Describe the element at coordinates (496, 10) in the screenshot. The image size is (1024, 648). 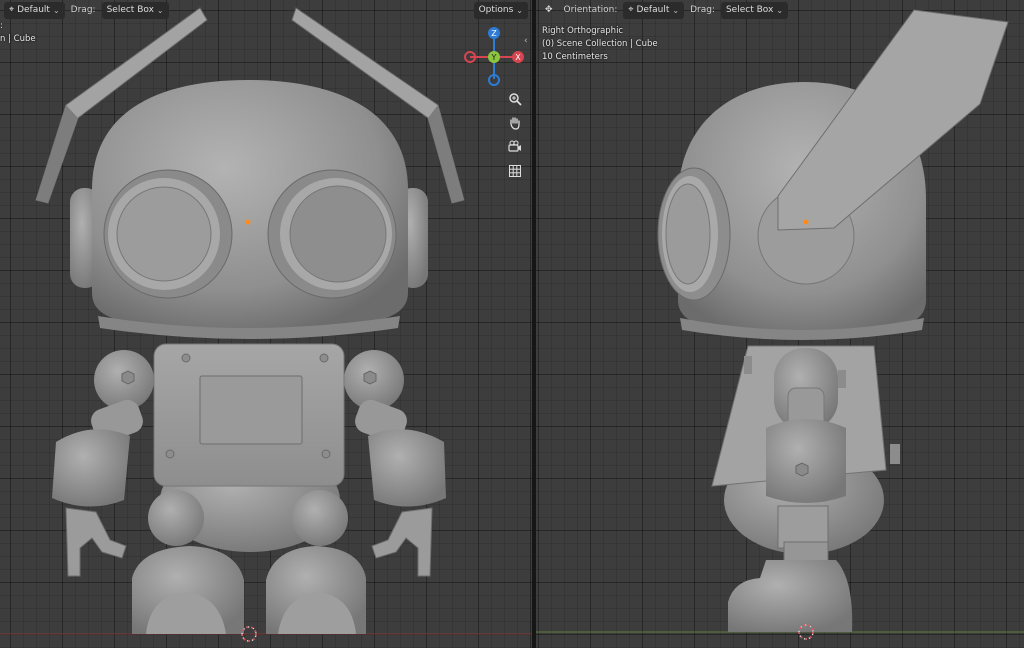
I see `options-label: Options` at that location.